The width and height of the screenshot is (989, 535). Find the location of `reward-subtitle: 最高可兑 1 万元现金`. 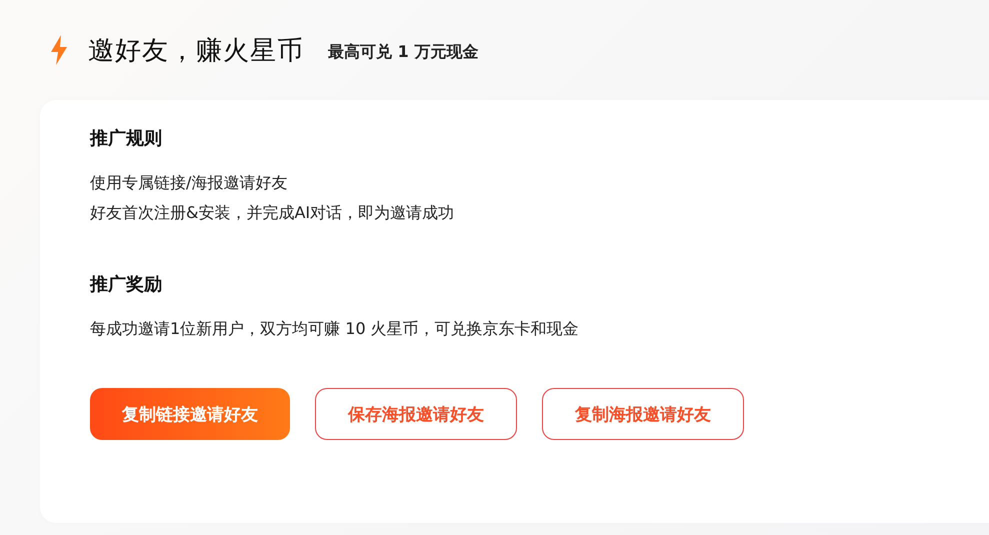

reward-subtitle: 最高可兑 1 万元现金 is located at coordinates (403, 51).